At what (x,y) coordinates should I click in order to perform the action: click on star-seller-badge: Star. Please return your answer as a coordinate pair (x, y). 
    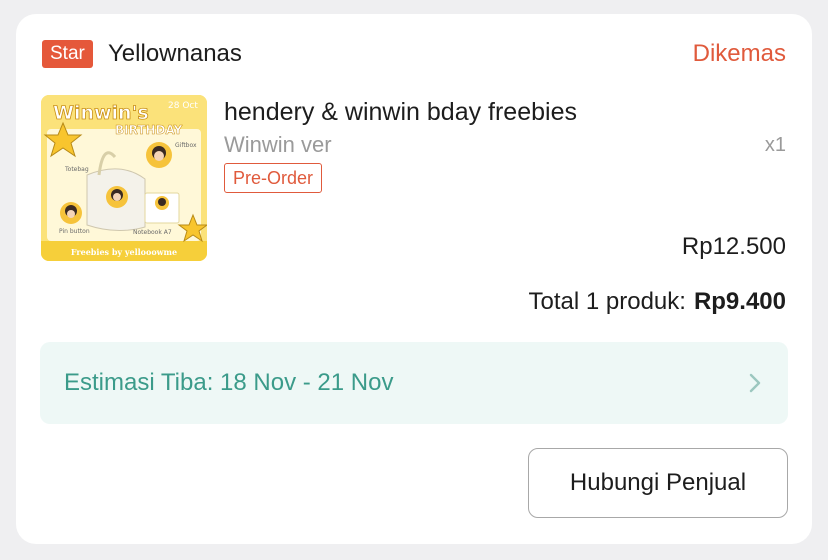
    Looking at the image, I should click on (67, 54).